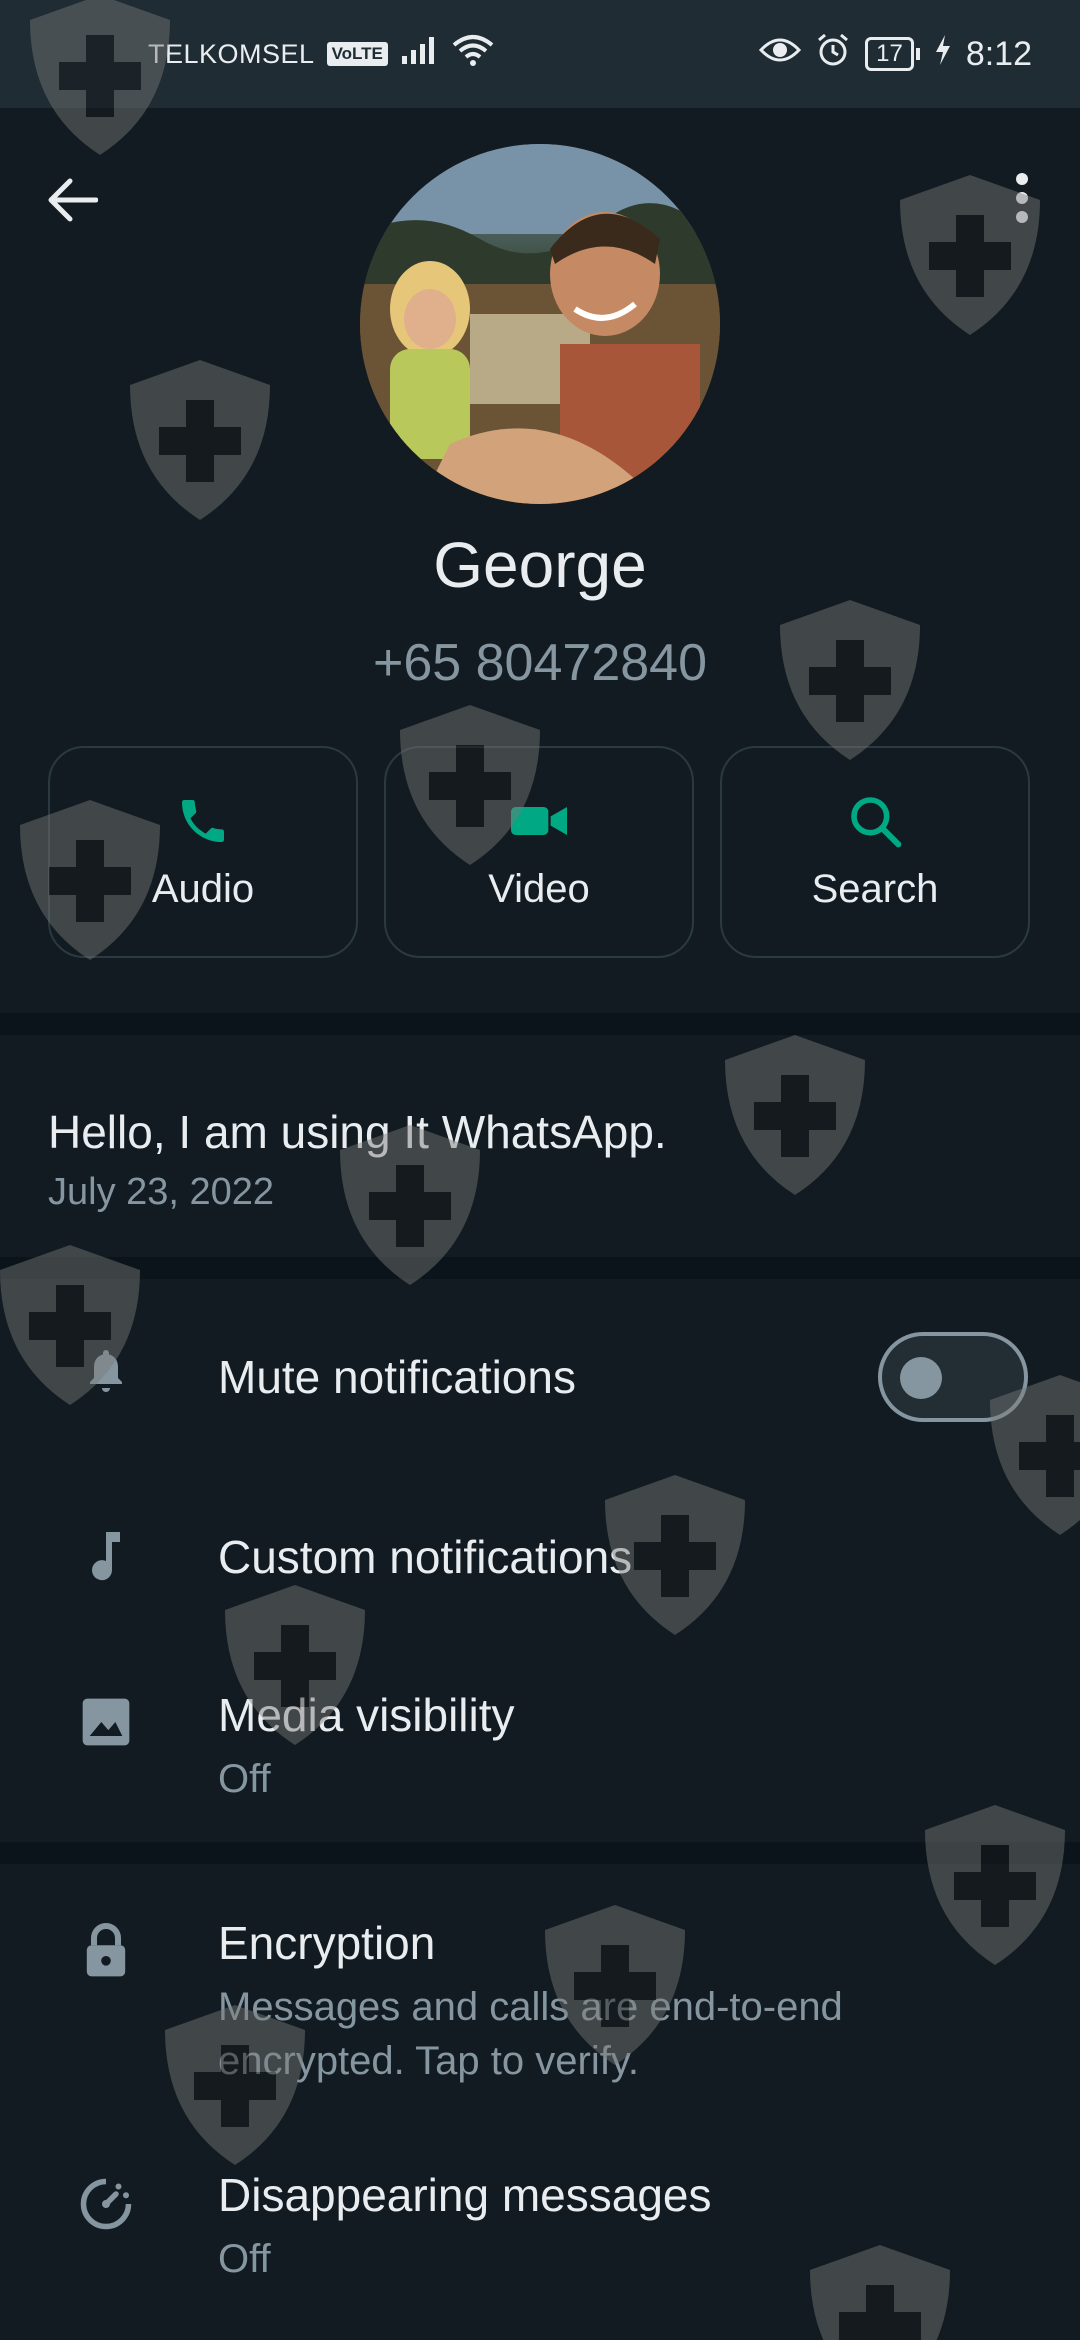 The image size is (1080, 2340). Describe the element at coordinates (420, 54) in the screenshot. I see `signal-icon` at that location.